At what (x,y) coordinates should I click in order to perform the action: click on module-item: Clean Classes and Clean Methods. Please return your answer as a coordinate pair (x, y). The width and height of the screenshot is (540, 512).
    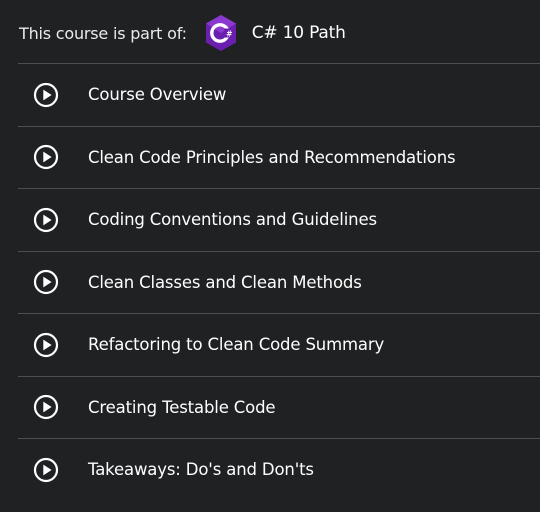
    Looking at the image, I should click on (279, 282).